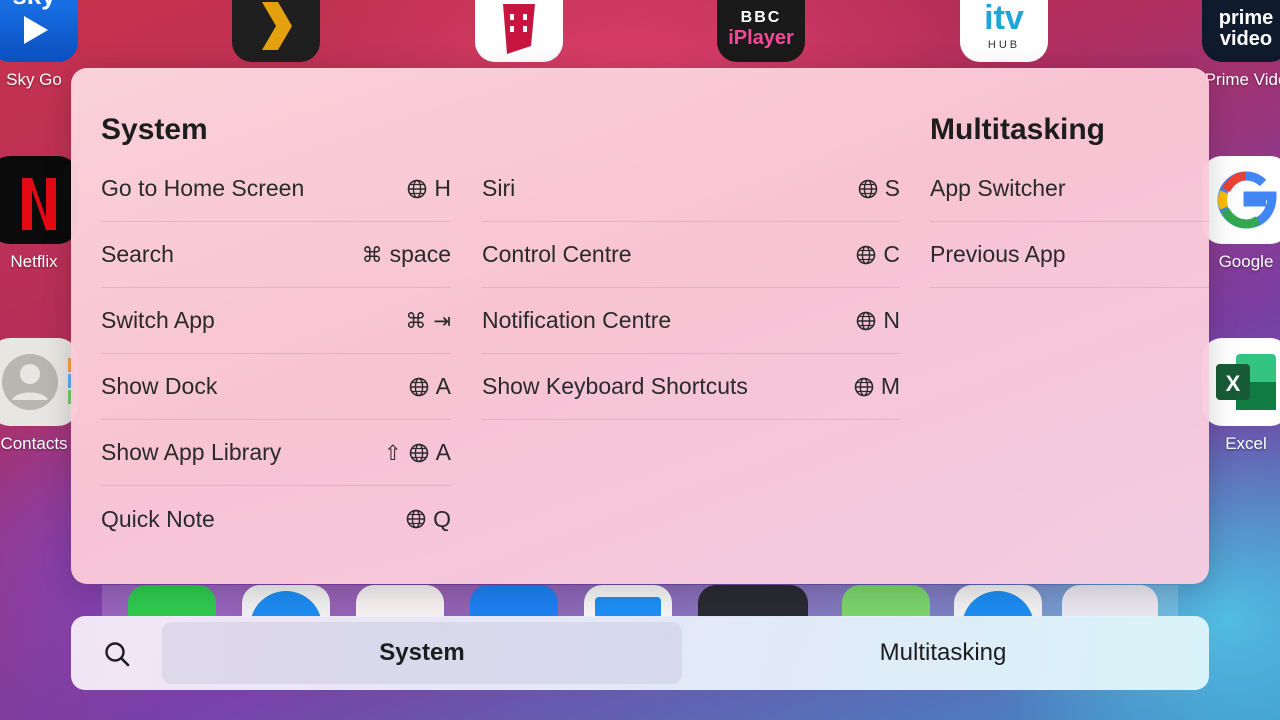 This screenshot has height=720, width=1280. I want to click on app-bbc-iplayer: BBC iPlayer, so click(761, 31).